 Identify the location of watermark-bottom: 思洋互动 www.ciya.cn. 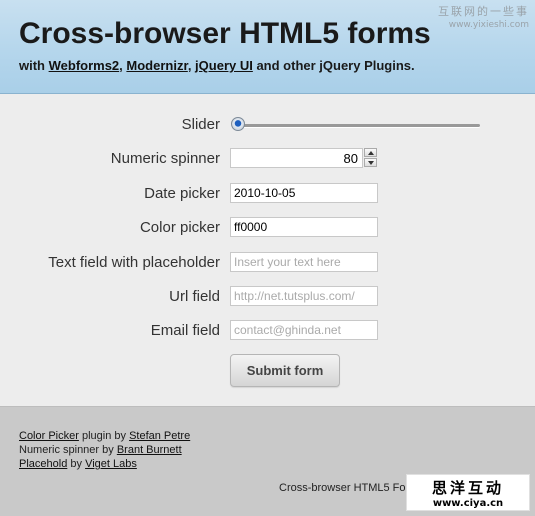
(468, 492).